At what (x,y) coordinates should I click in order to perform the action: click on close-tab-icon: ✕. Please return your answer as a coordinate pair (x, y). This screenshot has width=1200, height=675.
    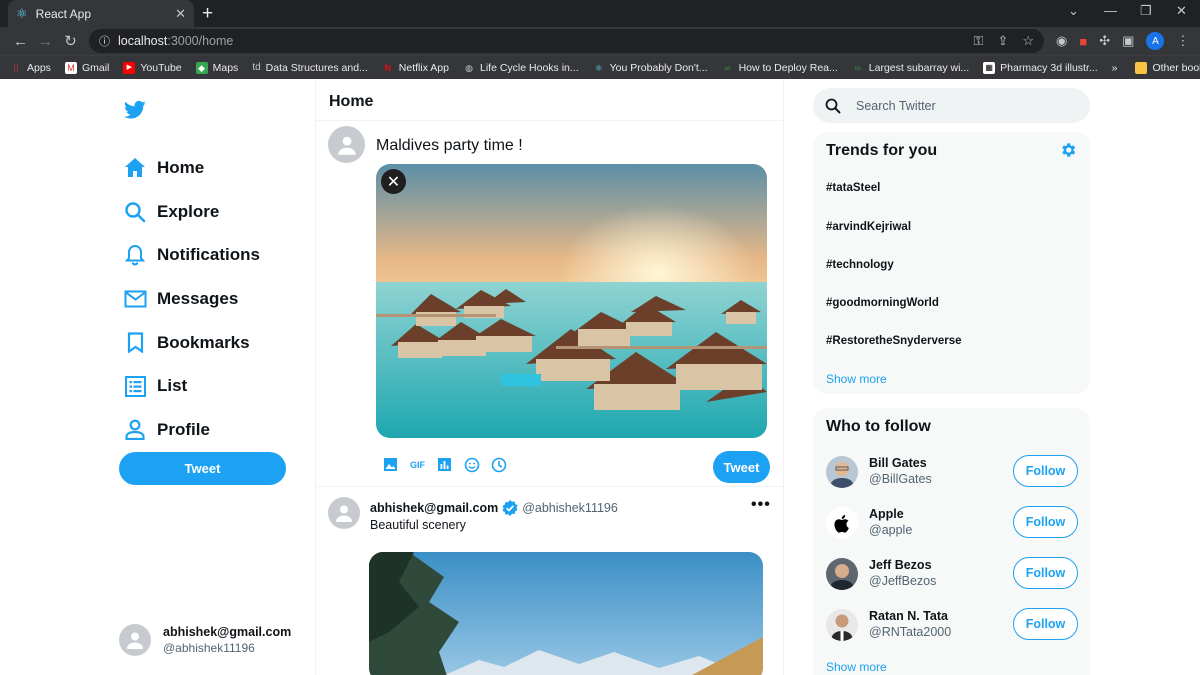
    Looking at the image, I should click on (180, 14).